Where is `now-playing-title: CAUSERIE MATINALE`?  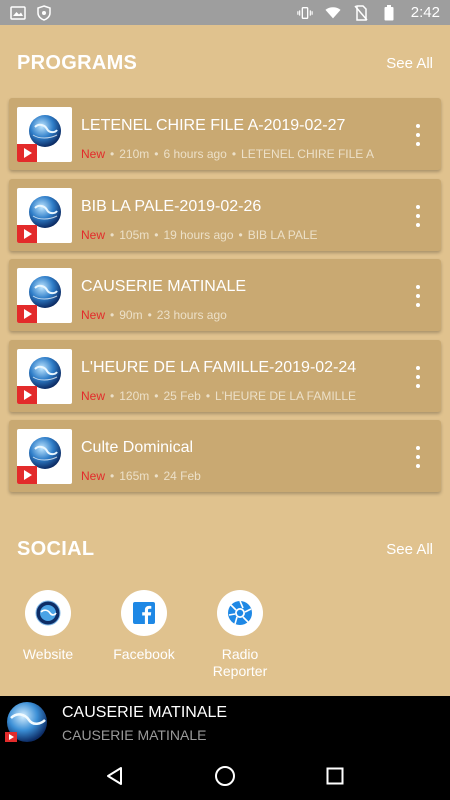
now-playing-title: CAUSERIE MATINALE is located at coordinates (145, 712).